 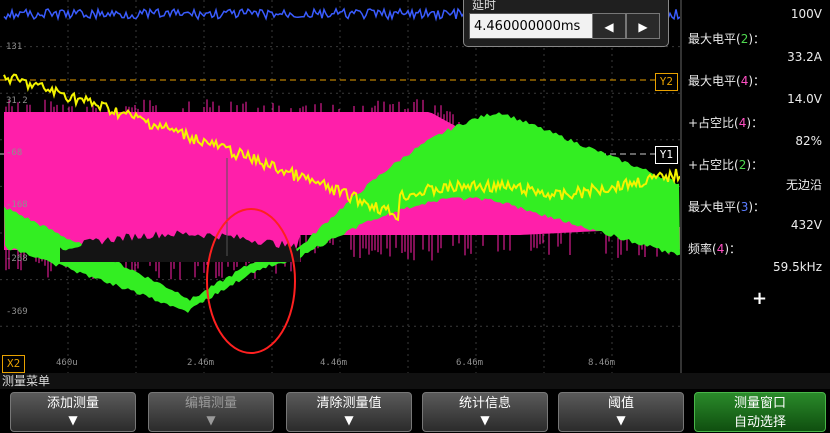 What do you see at coordinates (415, 381) in the screenshot?
I see `menu-title: 测量菜单` at bounding box center [415, 381].